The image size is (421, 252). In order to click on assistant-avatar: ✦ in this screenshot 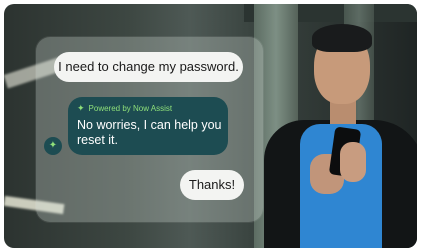, I will do `click(53, 146)`.